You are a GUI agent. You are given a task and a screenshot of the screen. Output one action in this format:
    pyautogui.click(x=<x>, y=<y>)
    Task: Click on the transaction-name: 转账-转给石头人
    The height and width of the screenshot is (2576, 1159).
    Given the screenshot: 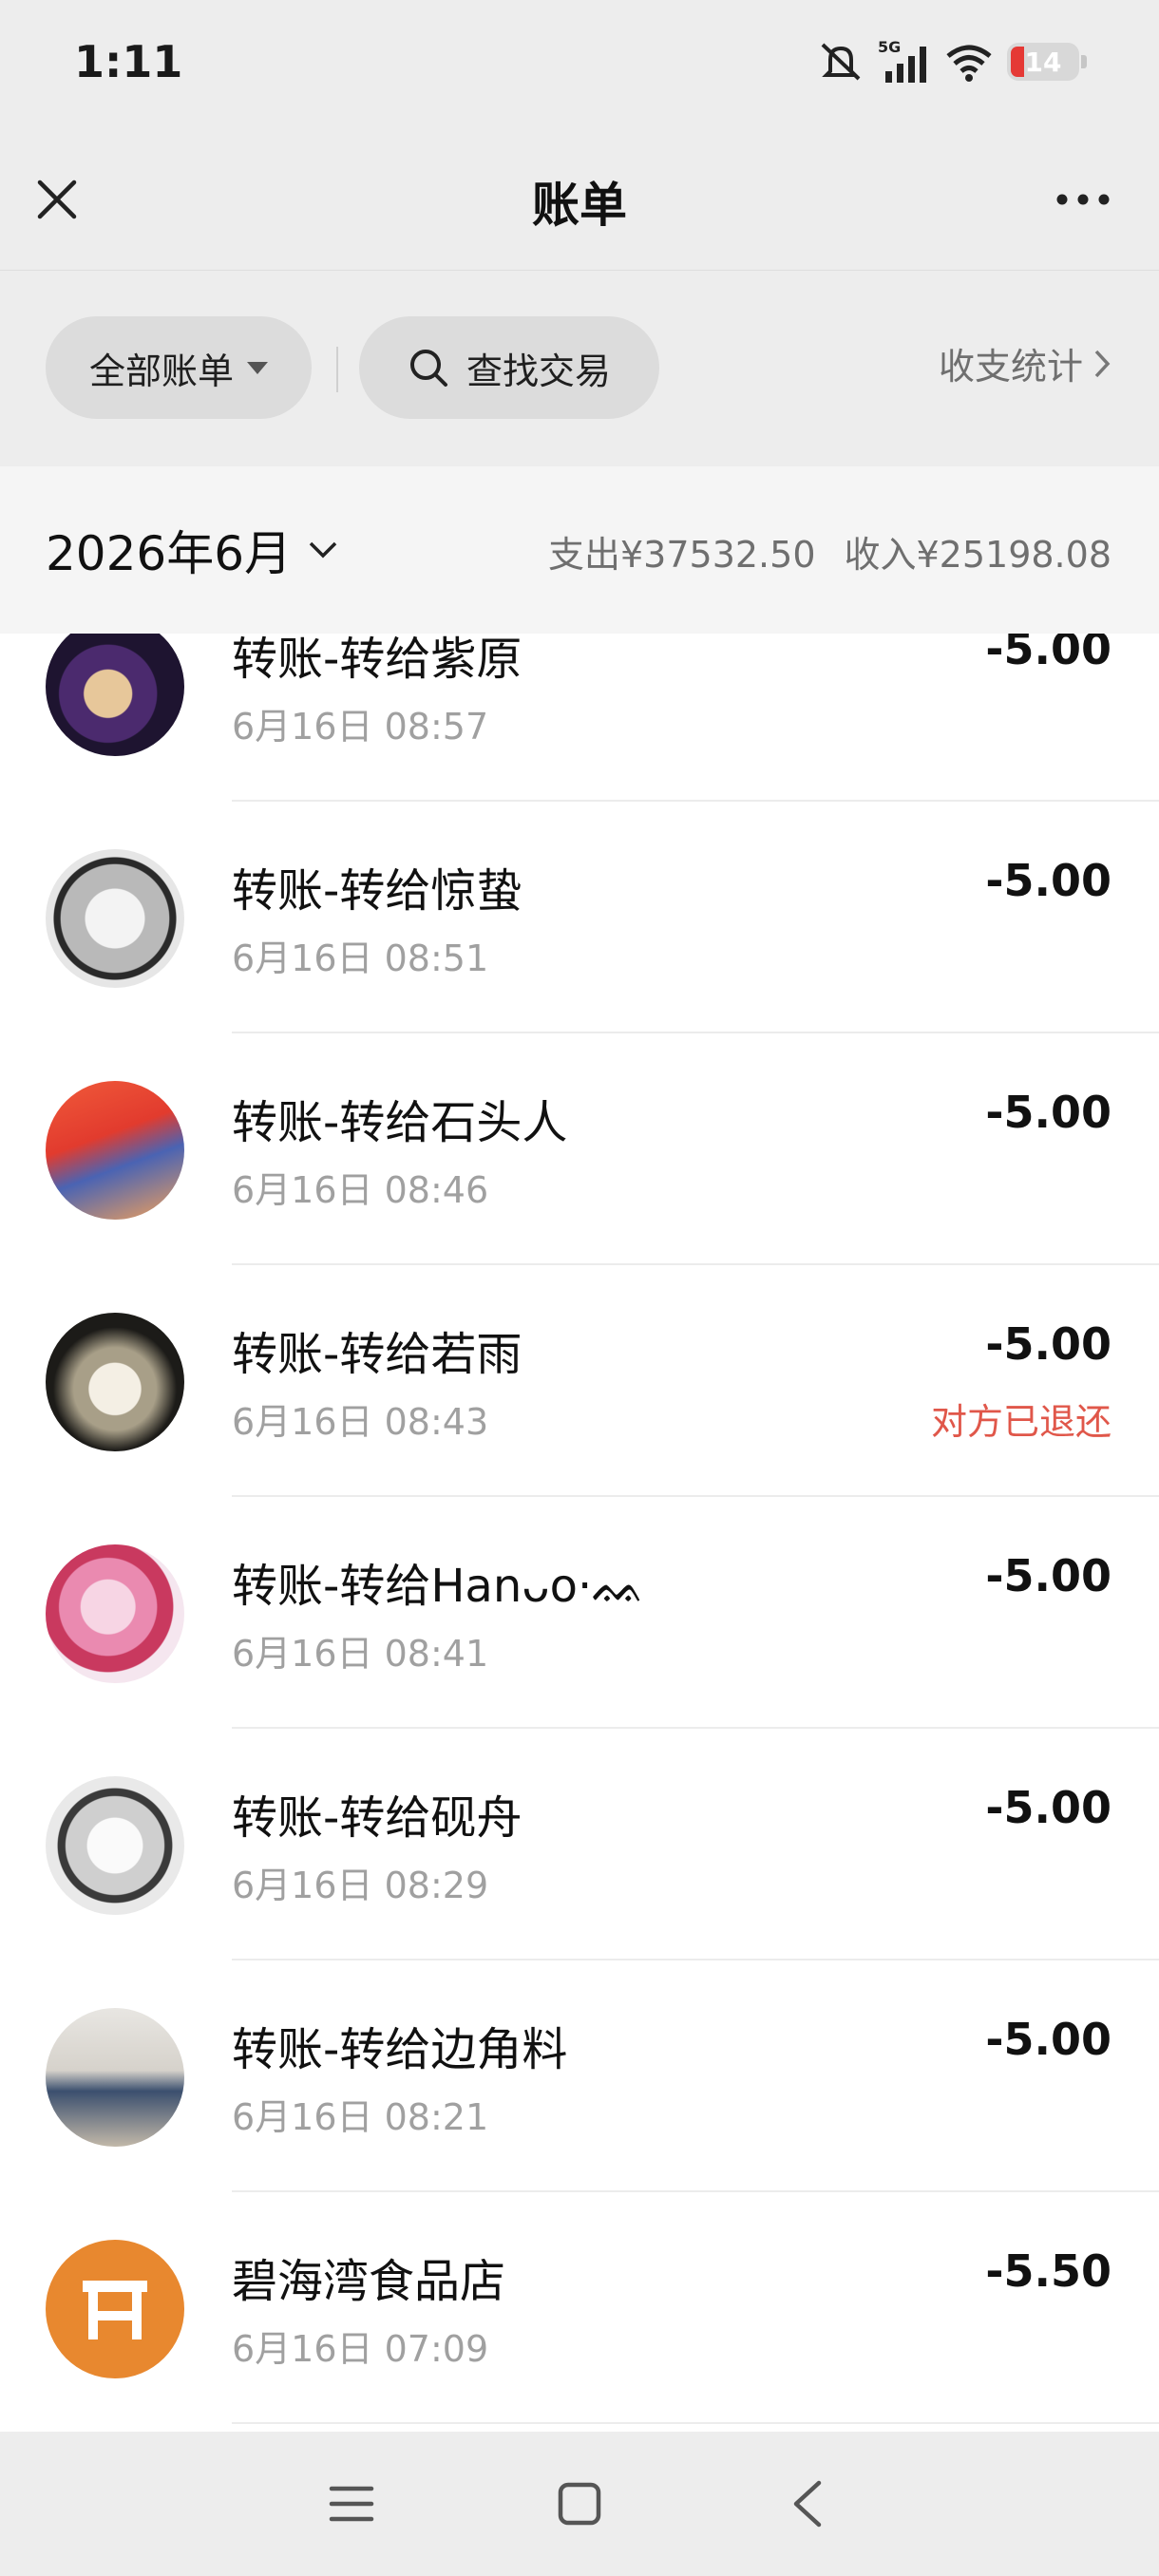 What is the action you would take?
    pyautogui.click(x=400, y=1122)
    